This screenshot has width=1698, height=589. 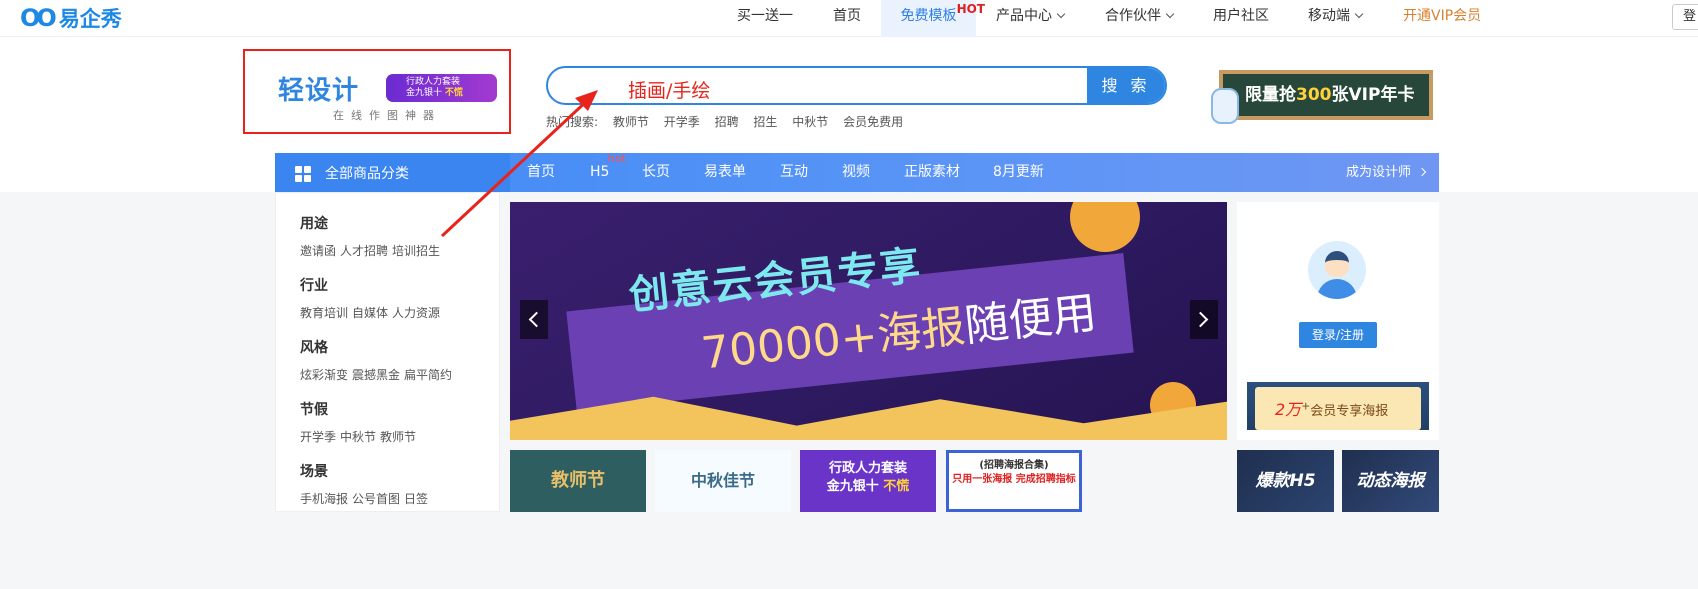 I want to click on side-link: 人力资源, so click(x=416, y=313).